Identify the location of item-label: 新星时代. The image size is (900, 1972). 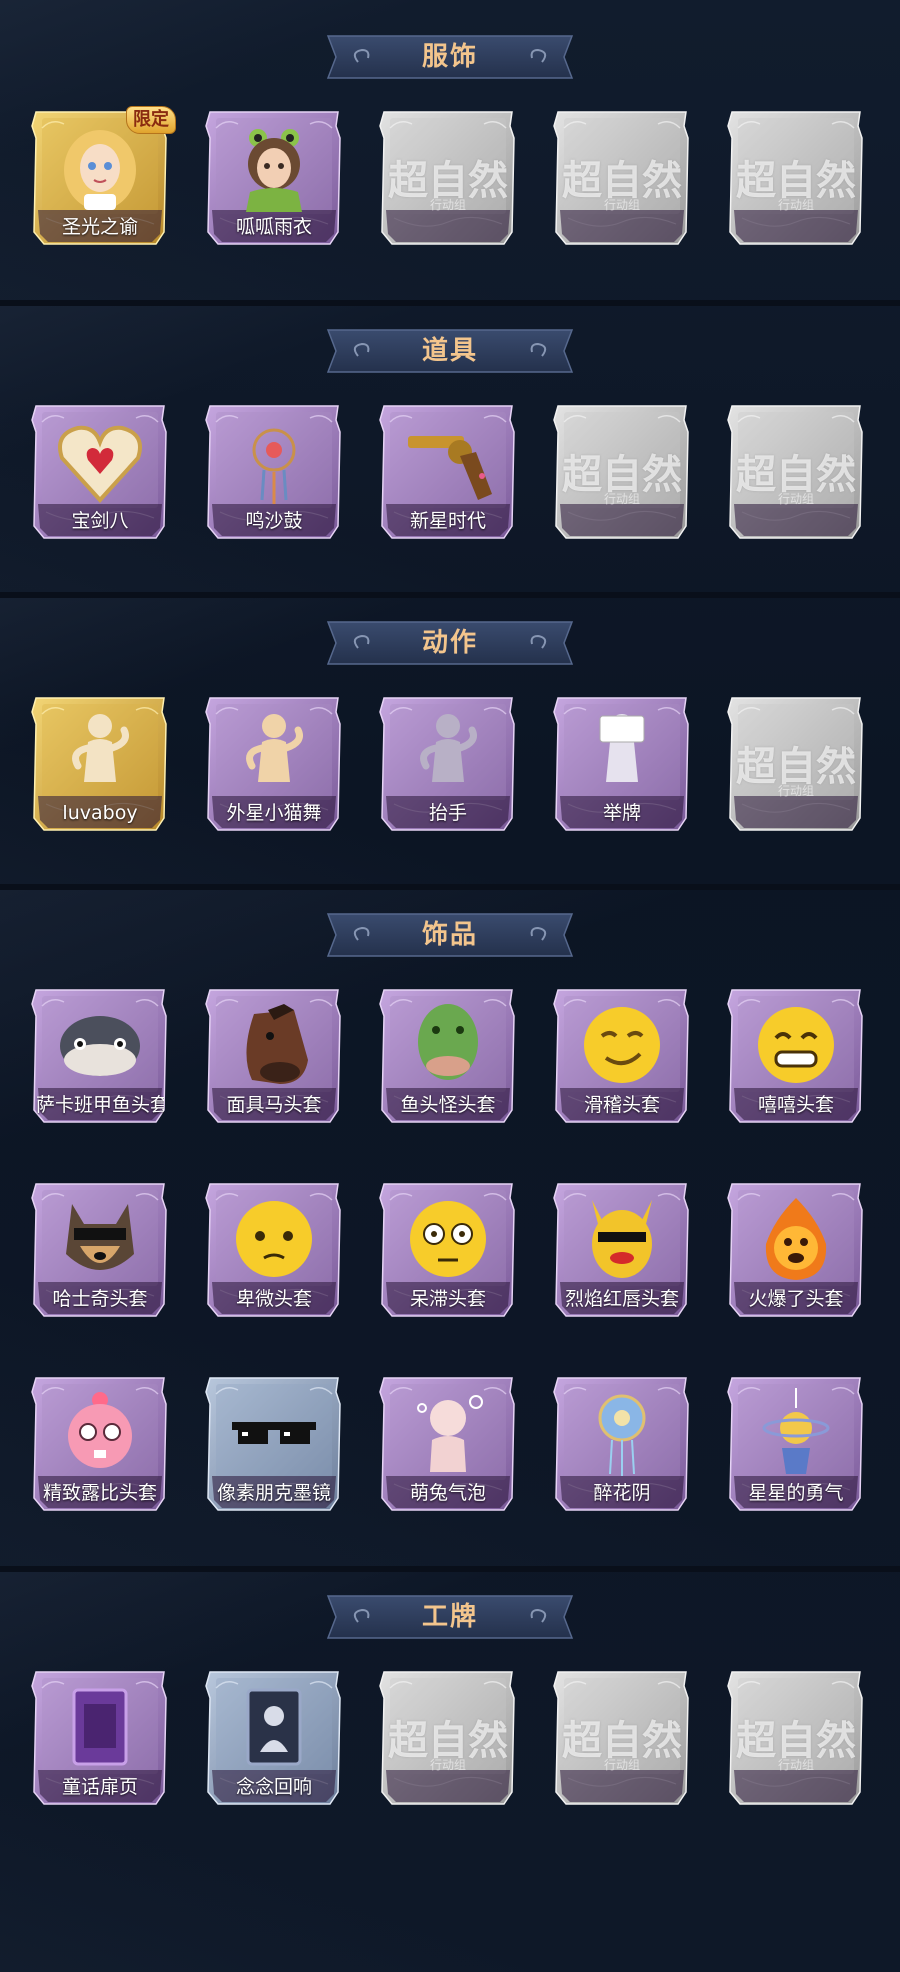
(447, 521).